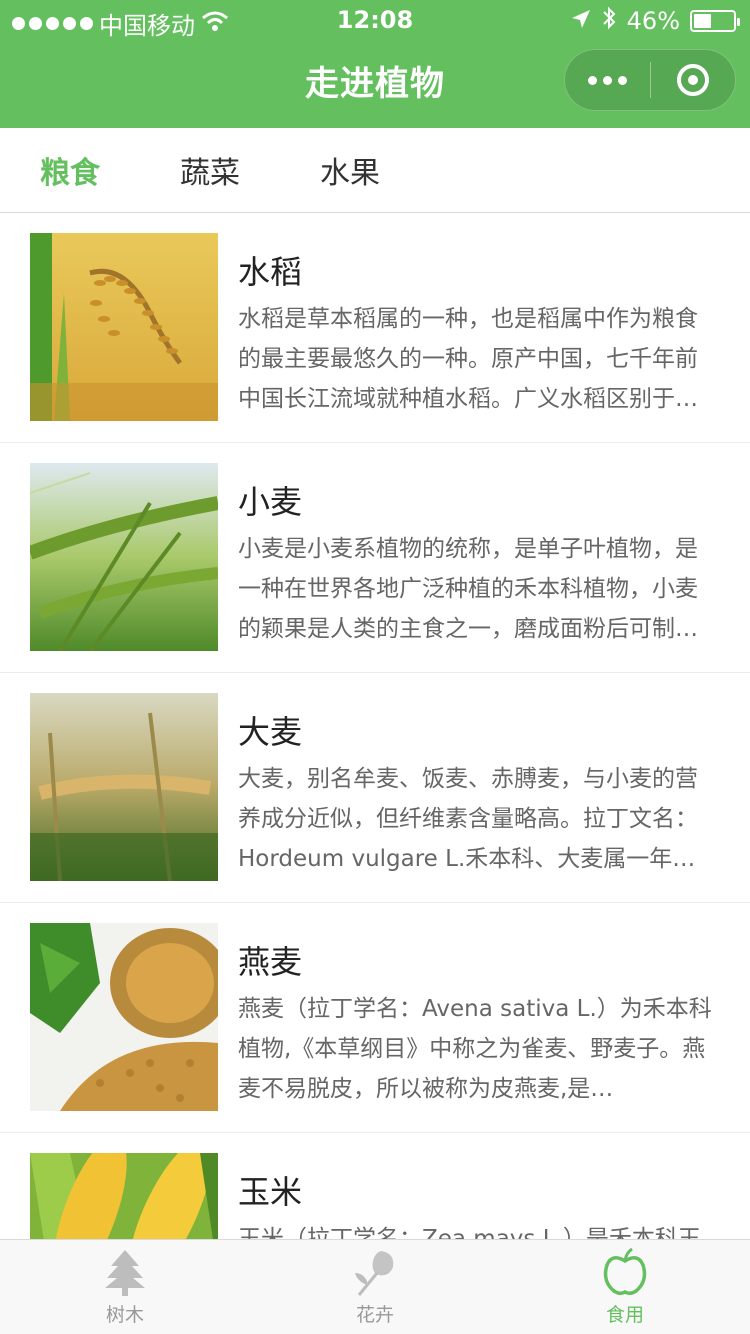  I want to click on item-title: 大麦, so click(270, 732).